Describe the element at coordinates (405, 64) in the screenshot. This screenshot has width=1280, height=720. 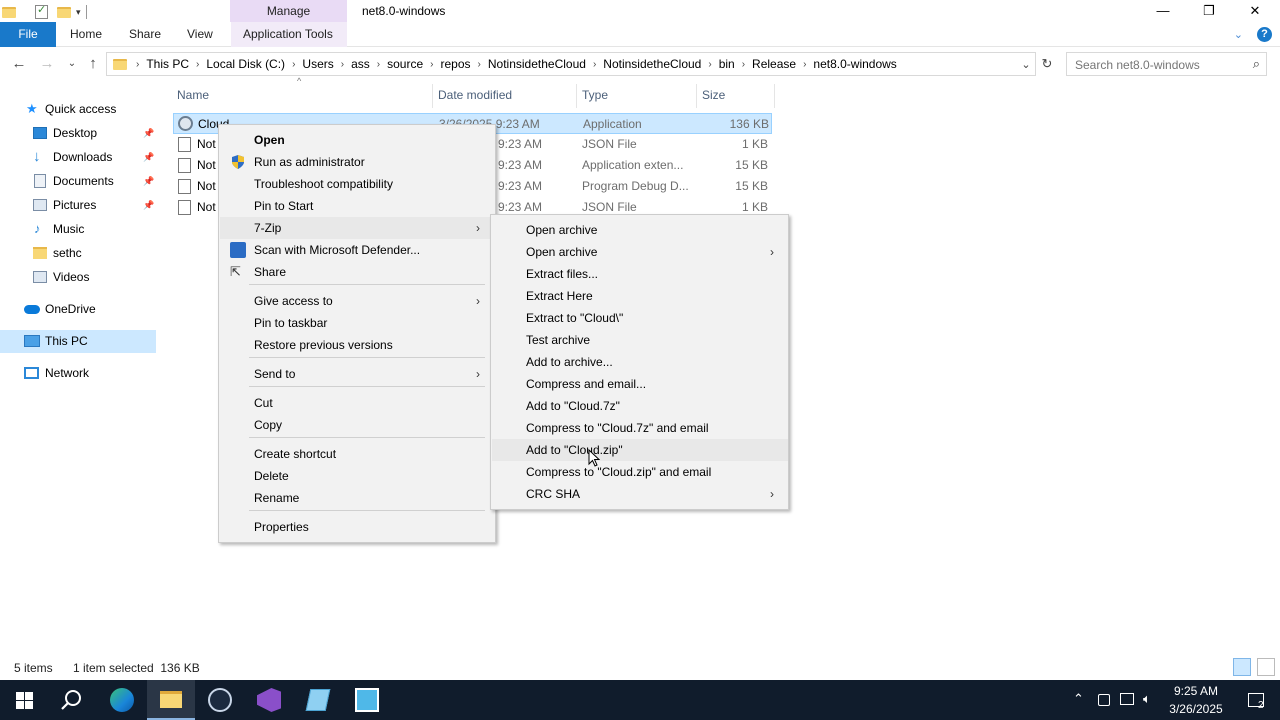
I see `breadcrumb-source: source` at that location.